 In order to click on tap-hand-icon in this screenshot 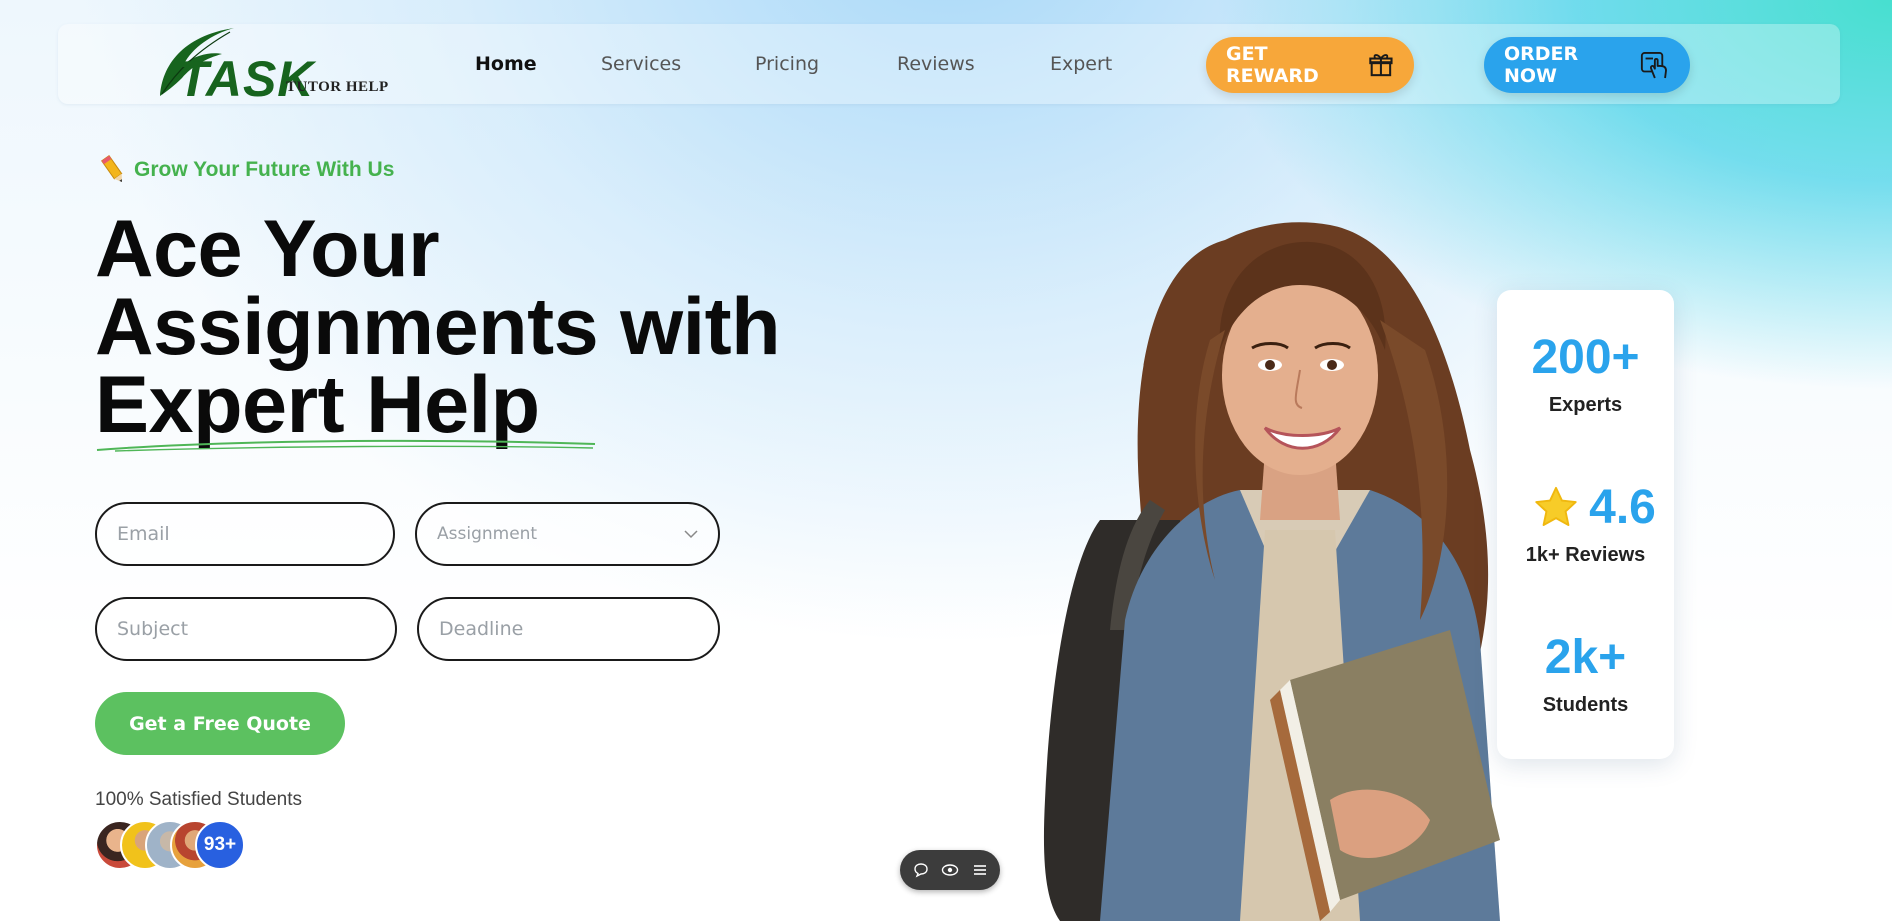, I will do `click(1654, 65)`.